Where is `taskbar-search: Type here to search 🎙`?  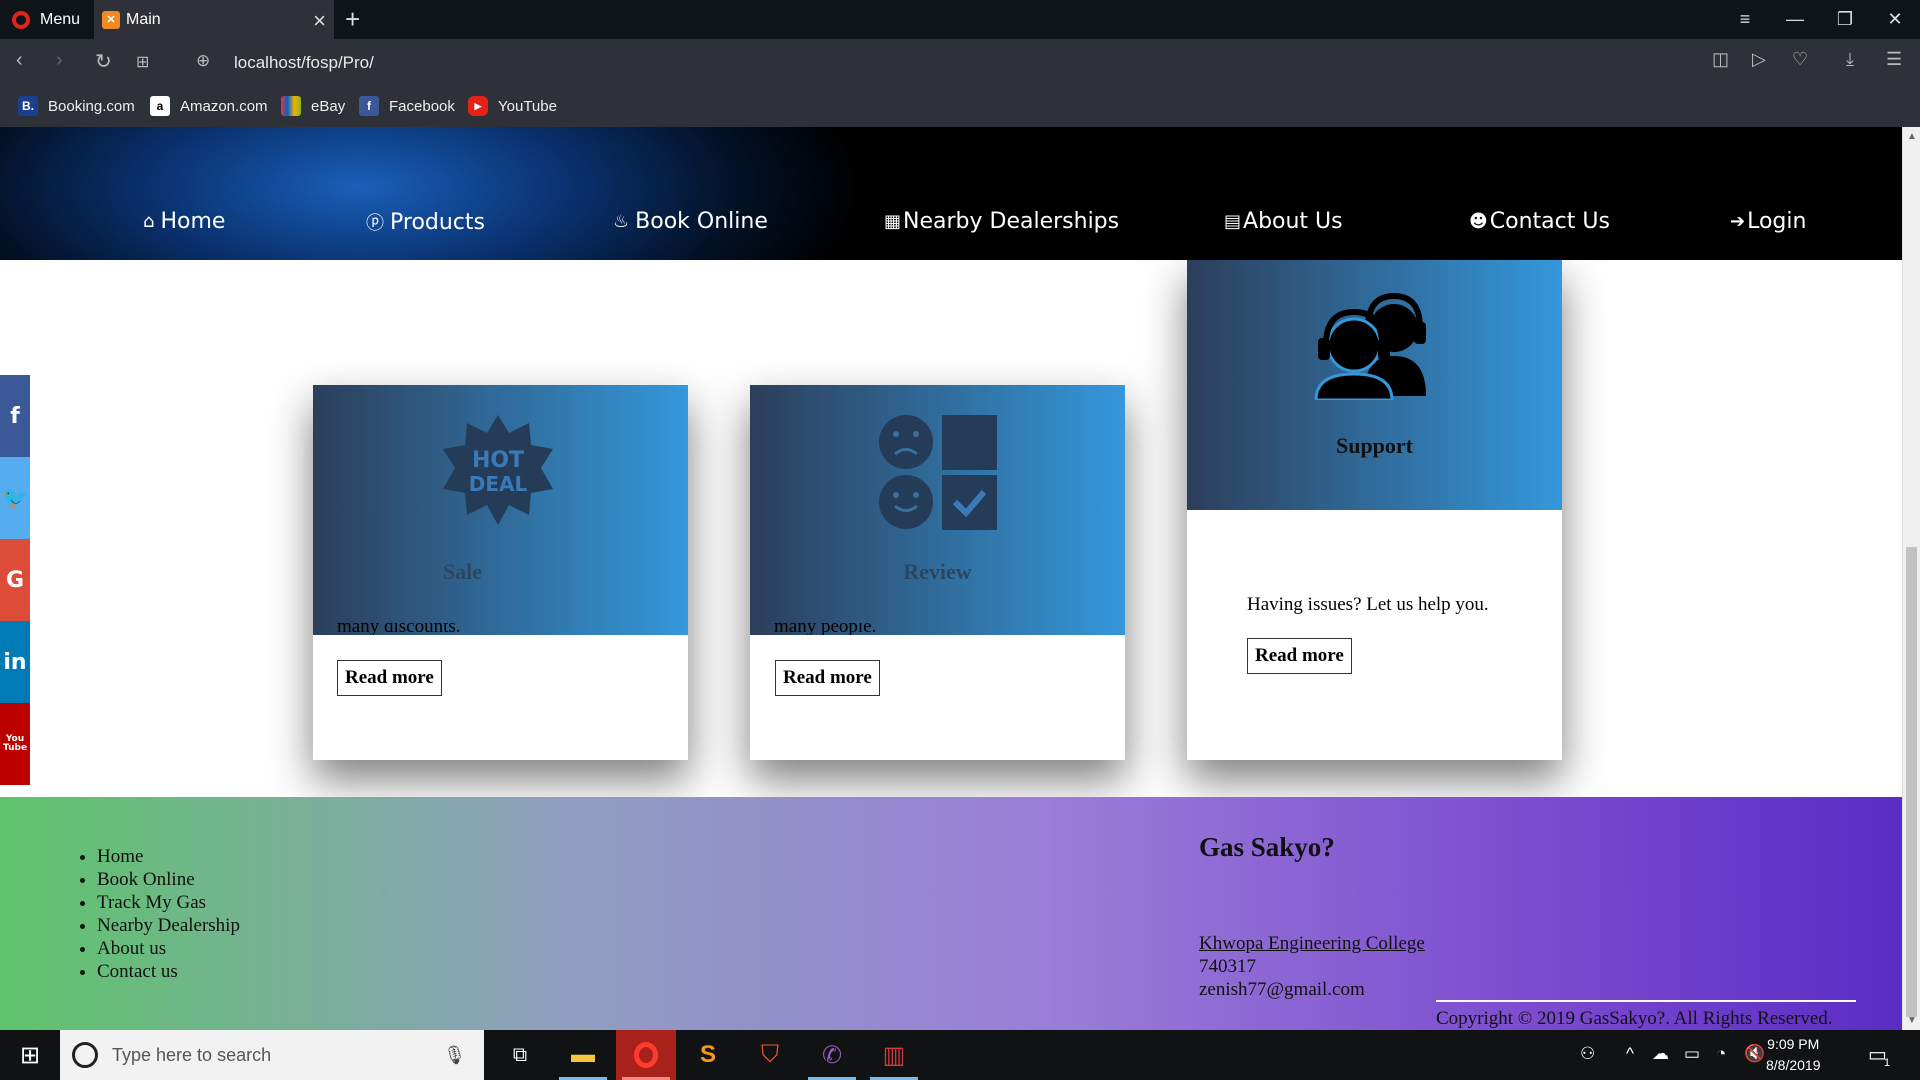 taskbar-search: Type here to search 🎙 is located at coordinates (272, 1055).